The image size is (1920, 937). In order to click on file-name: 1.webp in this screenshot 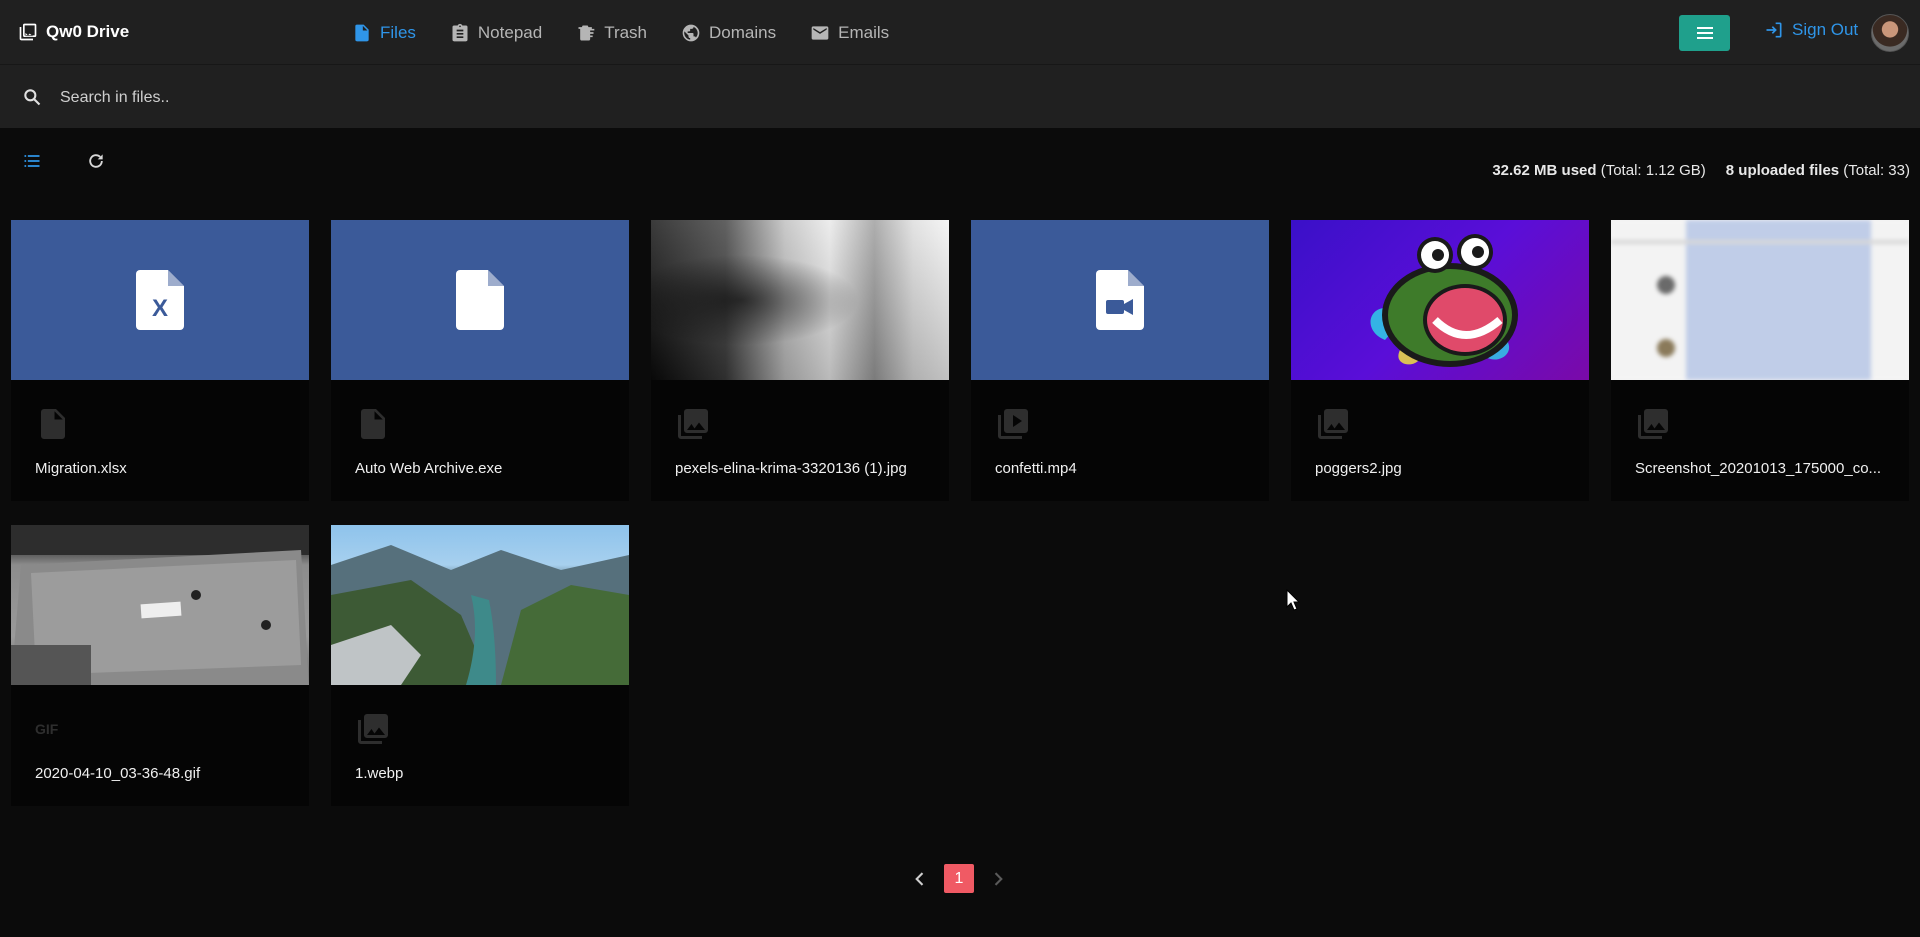, I will do `click(379, 773)`.